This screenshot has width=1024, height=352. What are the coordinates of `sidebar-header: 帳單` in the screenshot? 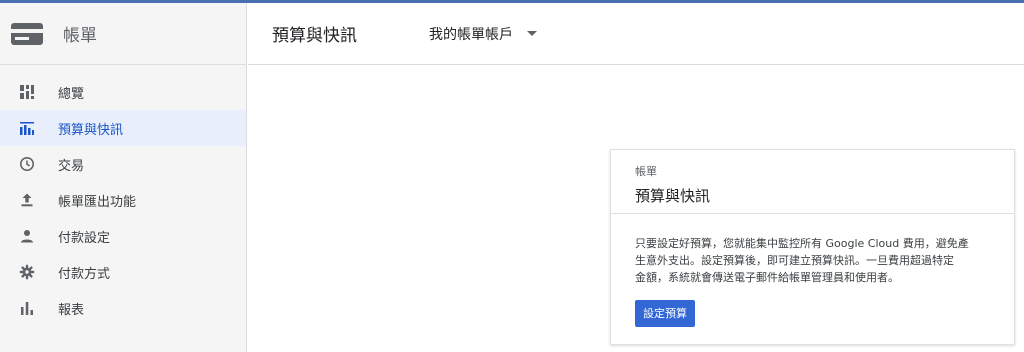 It's located at (123, 34).